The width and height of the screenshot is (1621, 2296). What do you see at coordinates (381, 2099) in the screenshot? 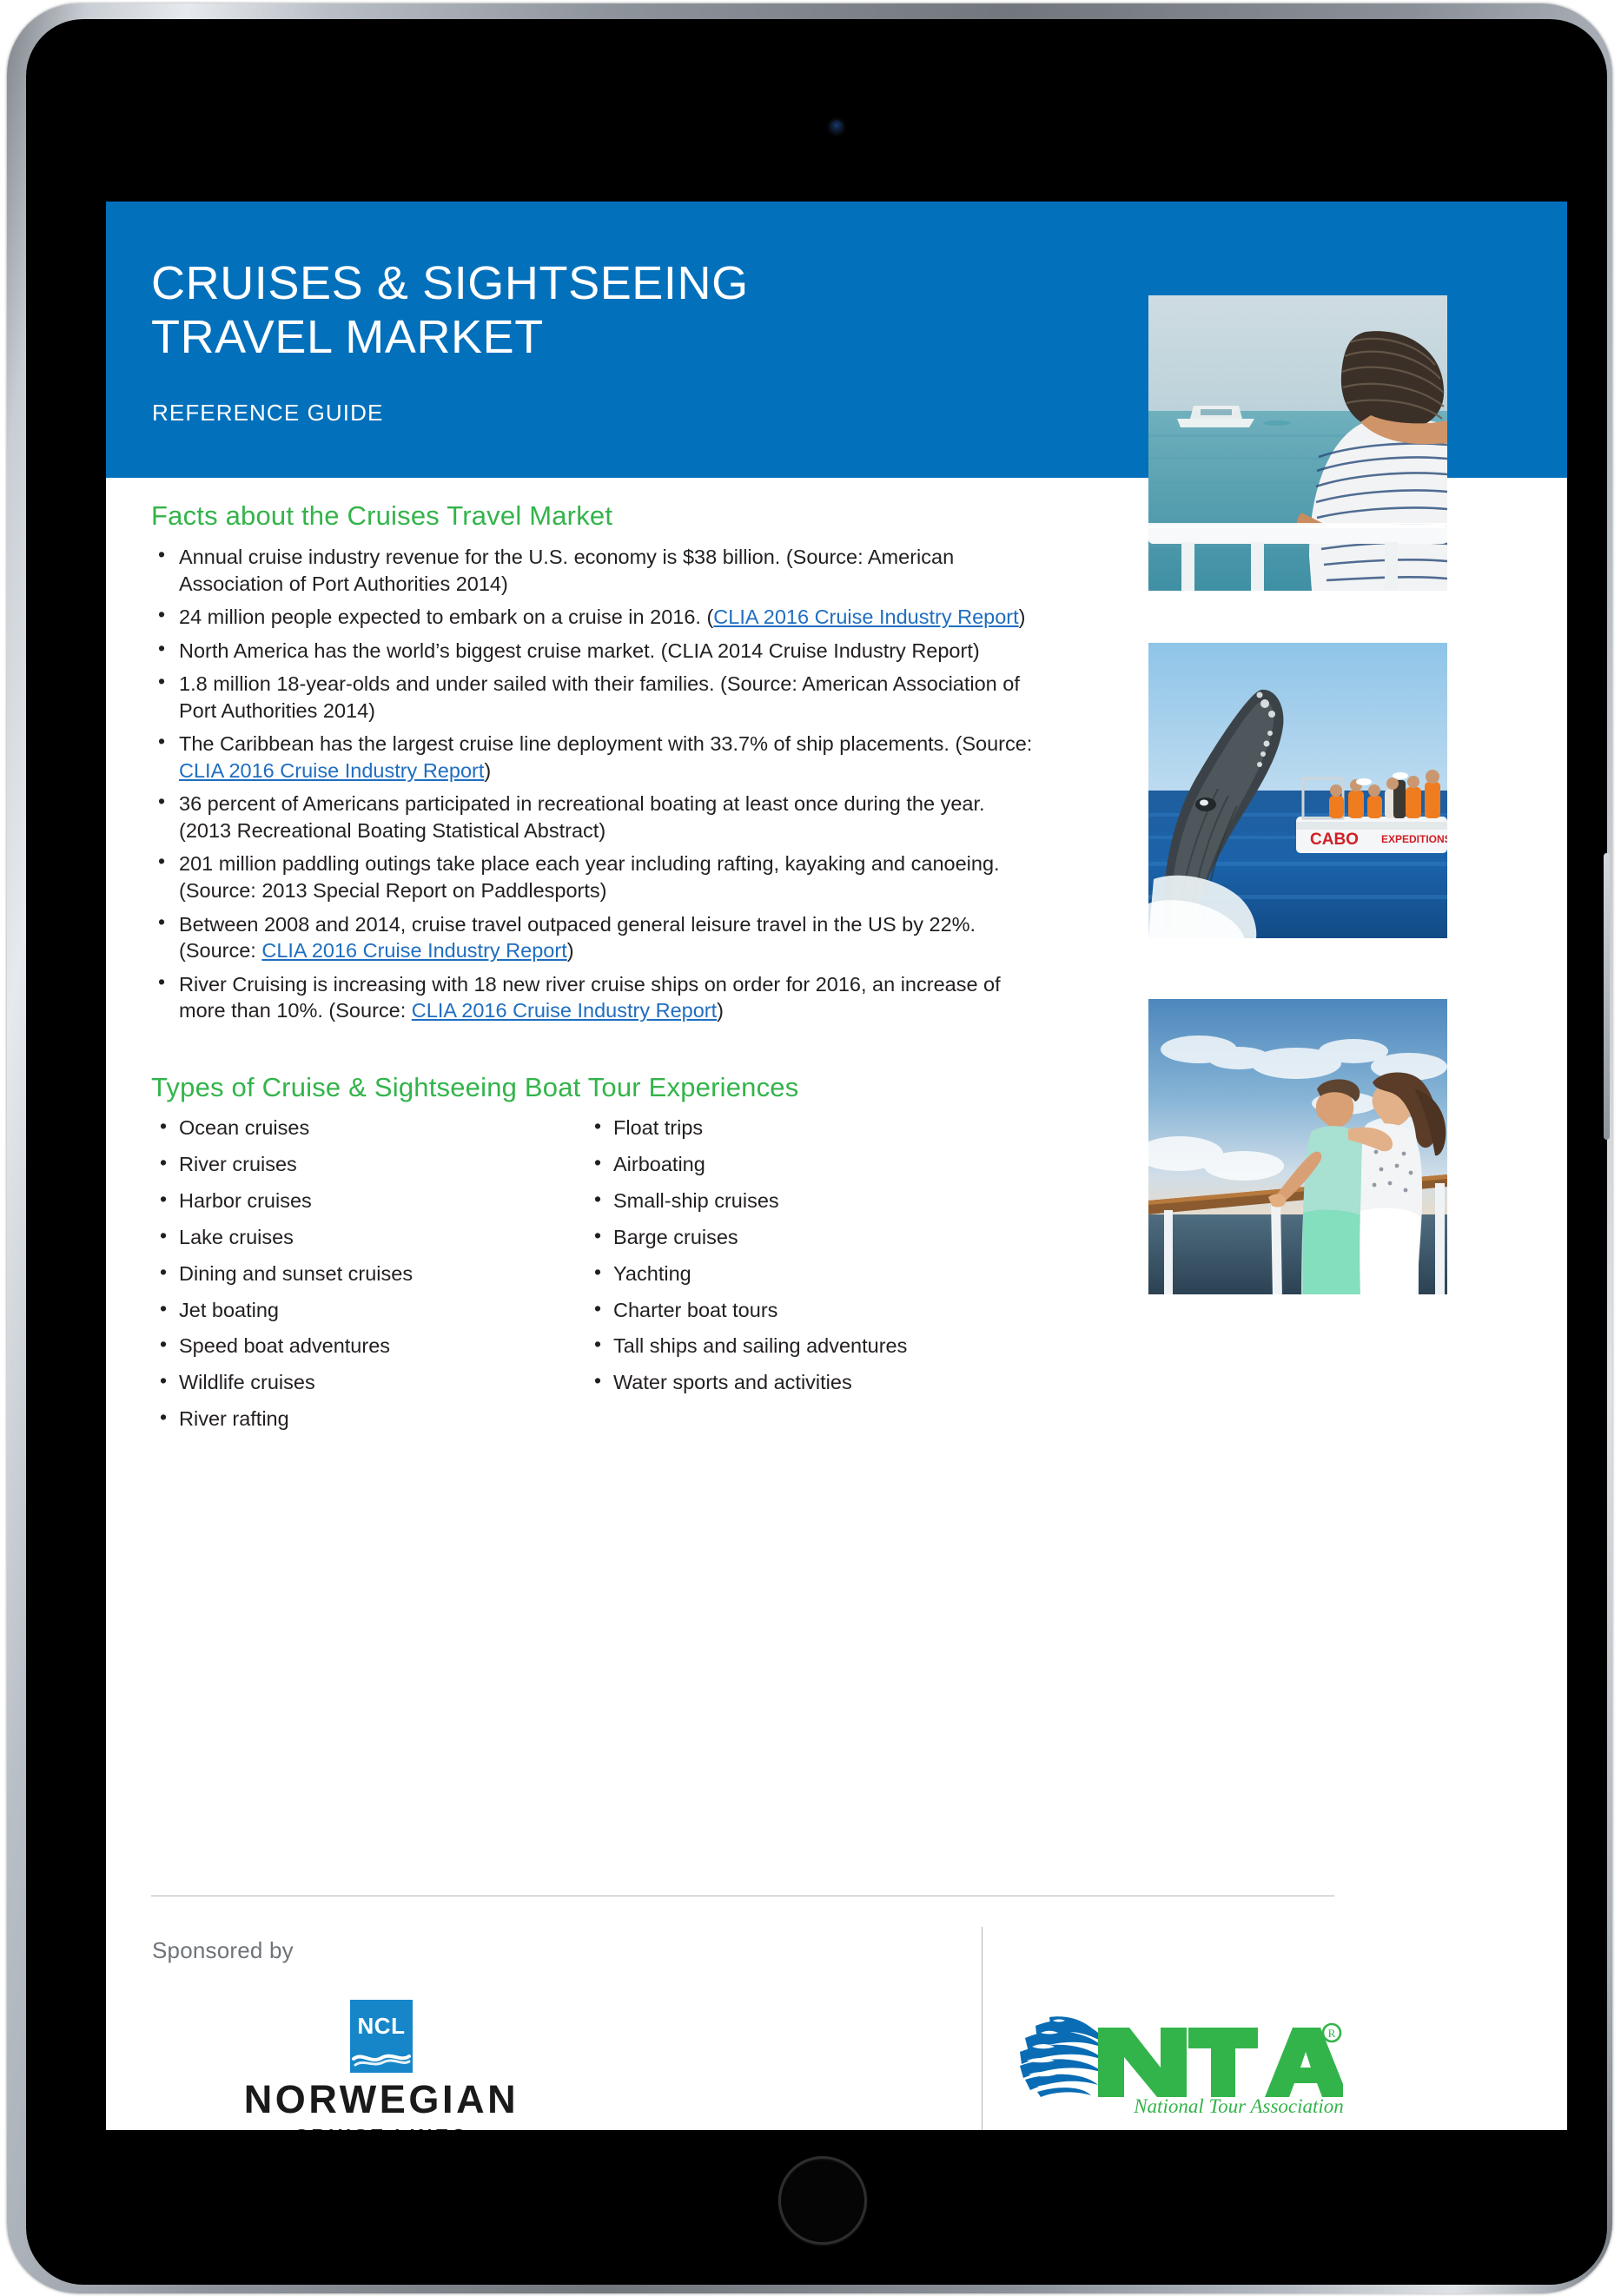
I see `ncl-wordmark: NORWEGIAN` at bounding box center [381, 2099].